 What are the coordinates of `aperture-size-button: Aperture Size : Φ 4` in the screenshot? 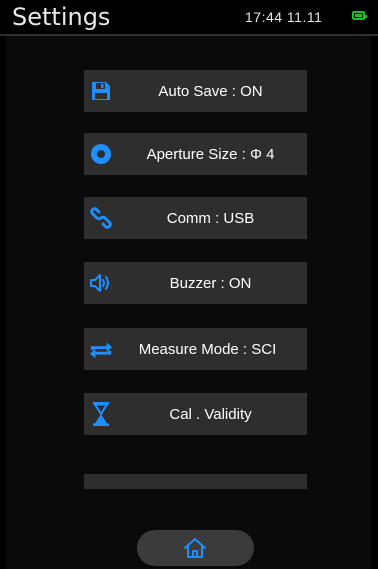 It's located at (195, 154).